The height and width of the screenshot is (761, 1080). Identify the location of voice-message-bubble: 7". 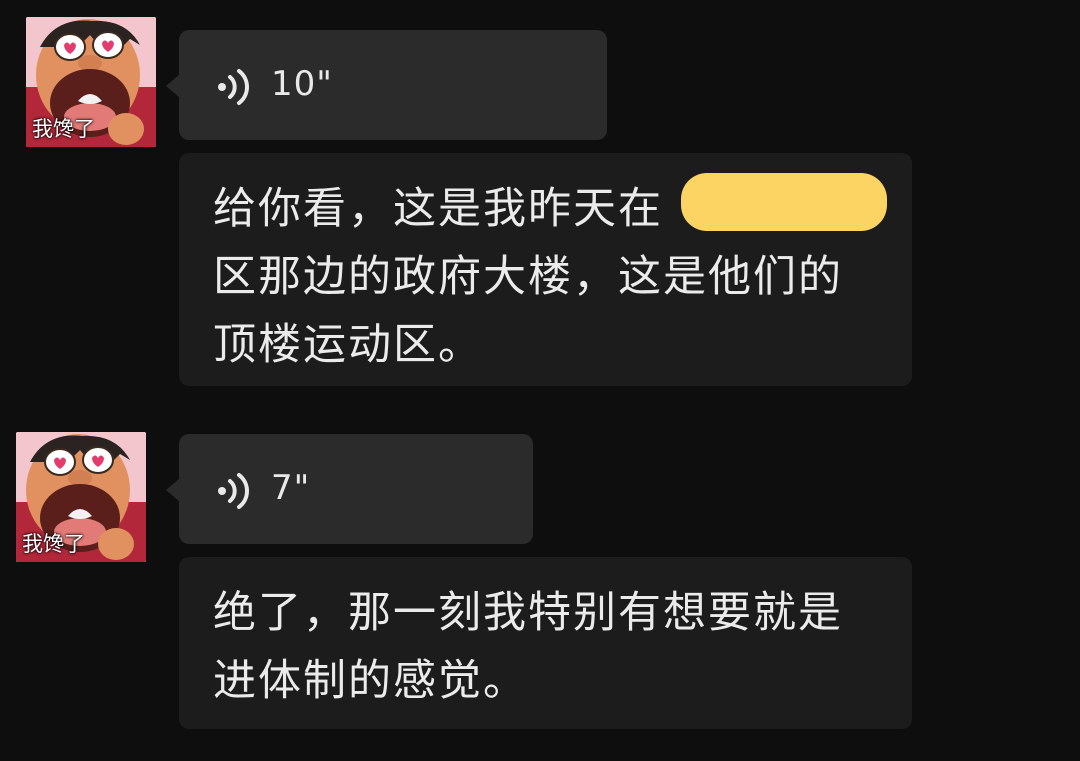
(349, 489).